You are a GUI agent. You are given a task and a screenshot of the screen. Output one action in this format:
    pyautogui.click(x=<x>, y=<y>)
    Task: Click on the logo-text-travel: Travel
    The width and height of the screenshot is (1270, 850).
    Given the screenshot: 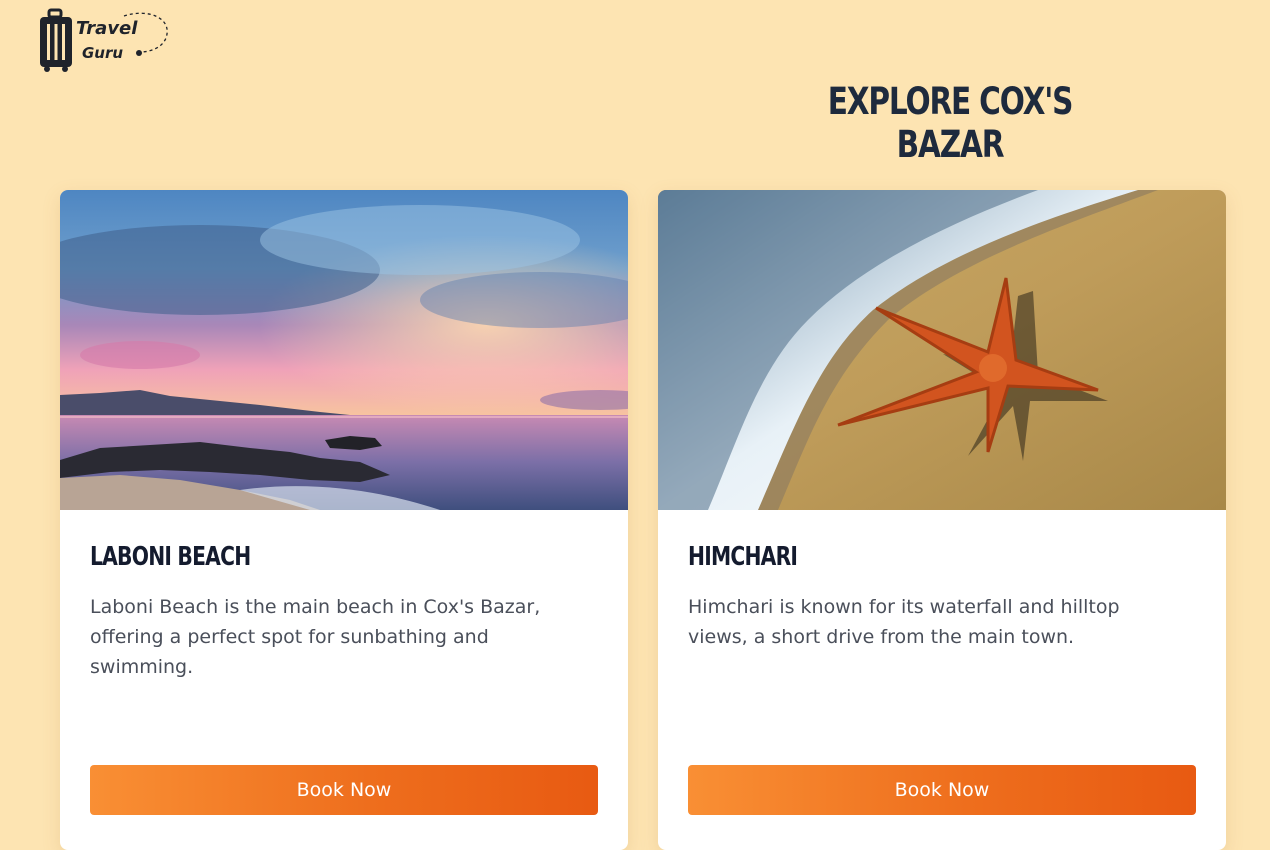 What is the action you would take?
    pyautogui.click(x=107, y=28)
    